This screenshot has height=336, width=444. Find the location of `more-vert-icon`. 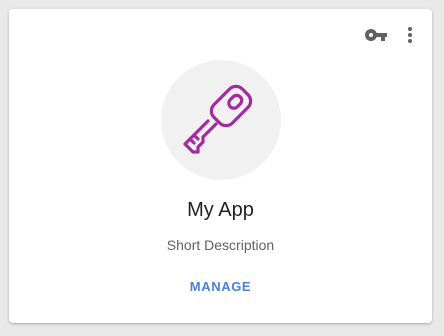

more-vert-icon is located at coordinates (410, 35).